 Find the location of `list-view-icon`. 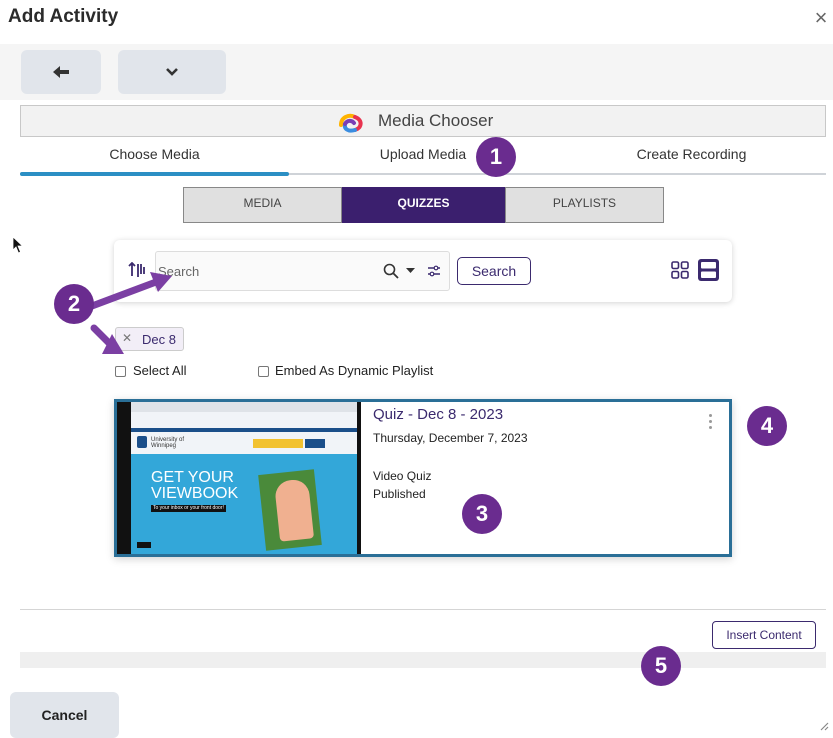

list-view-icon is located at coordinates (708, 270).